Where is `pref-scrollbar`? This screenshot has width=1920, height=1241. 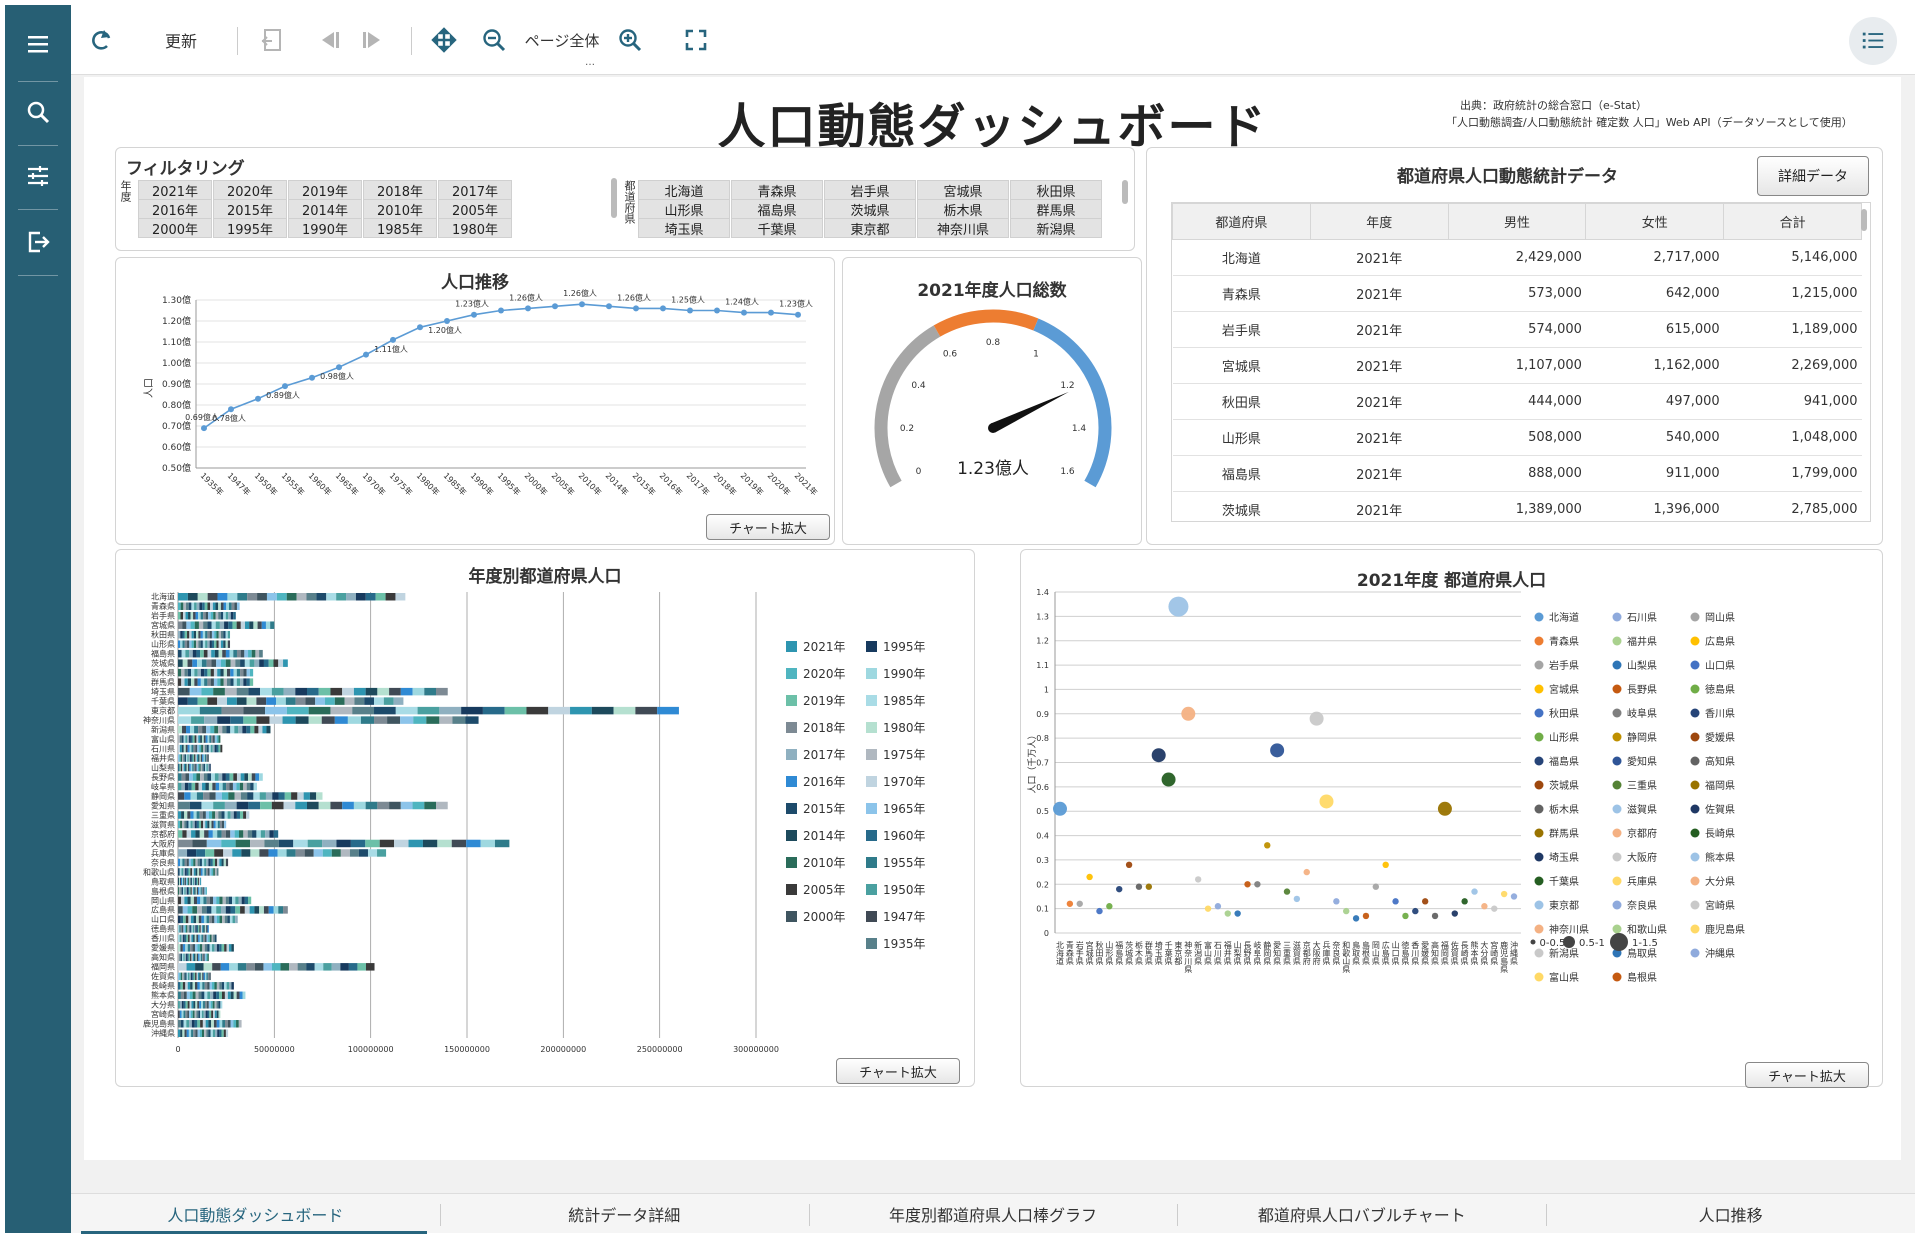 pref-scrollbar is located at coordinates (1125, 192).